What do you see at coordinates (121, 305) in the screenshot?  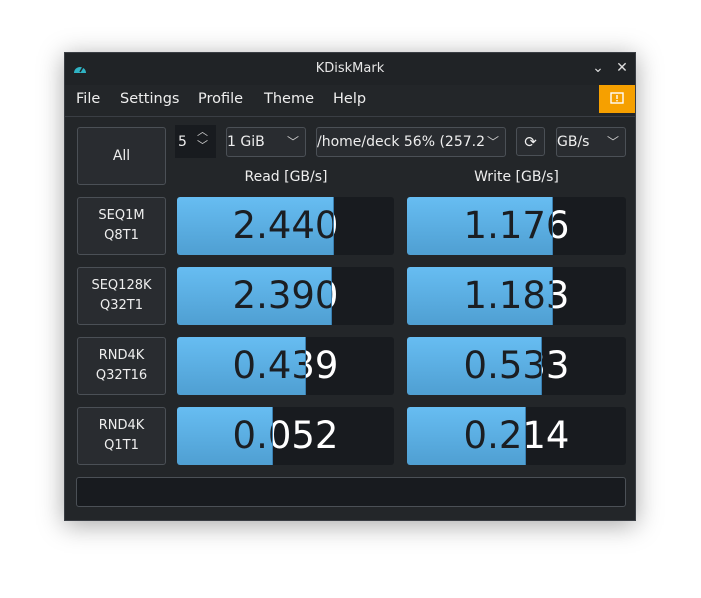 I see `test-params: Q32T1` at bounding box center [121, 305].